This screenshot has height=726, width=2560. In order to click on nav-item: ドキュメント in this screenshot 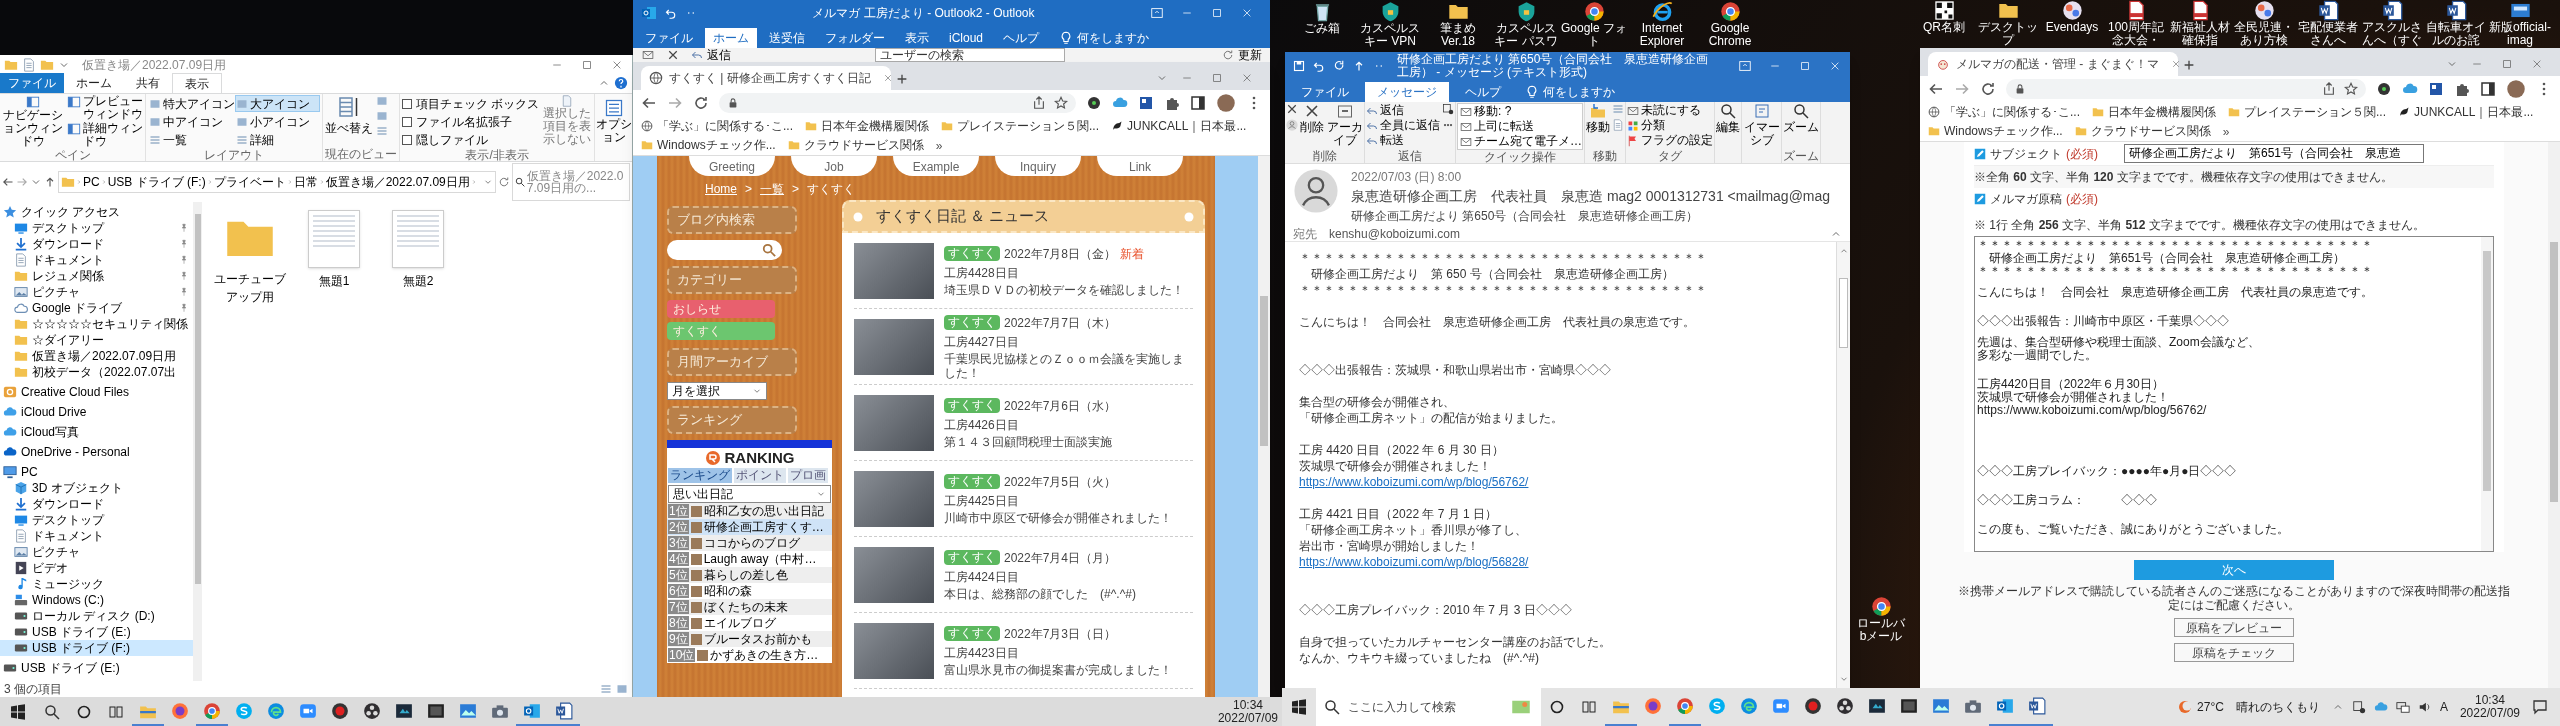, I will do `click(96, 536)`.